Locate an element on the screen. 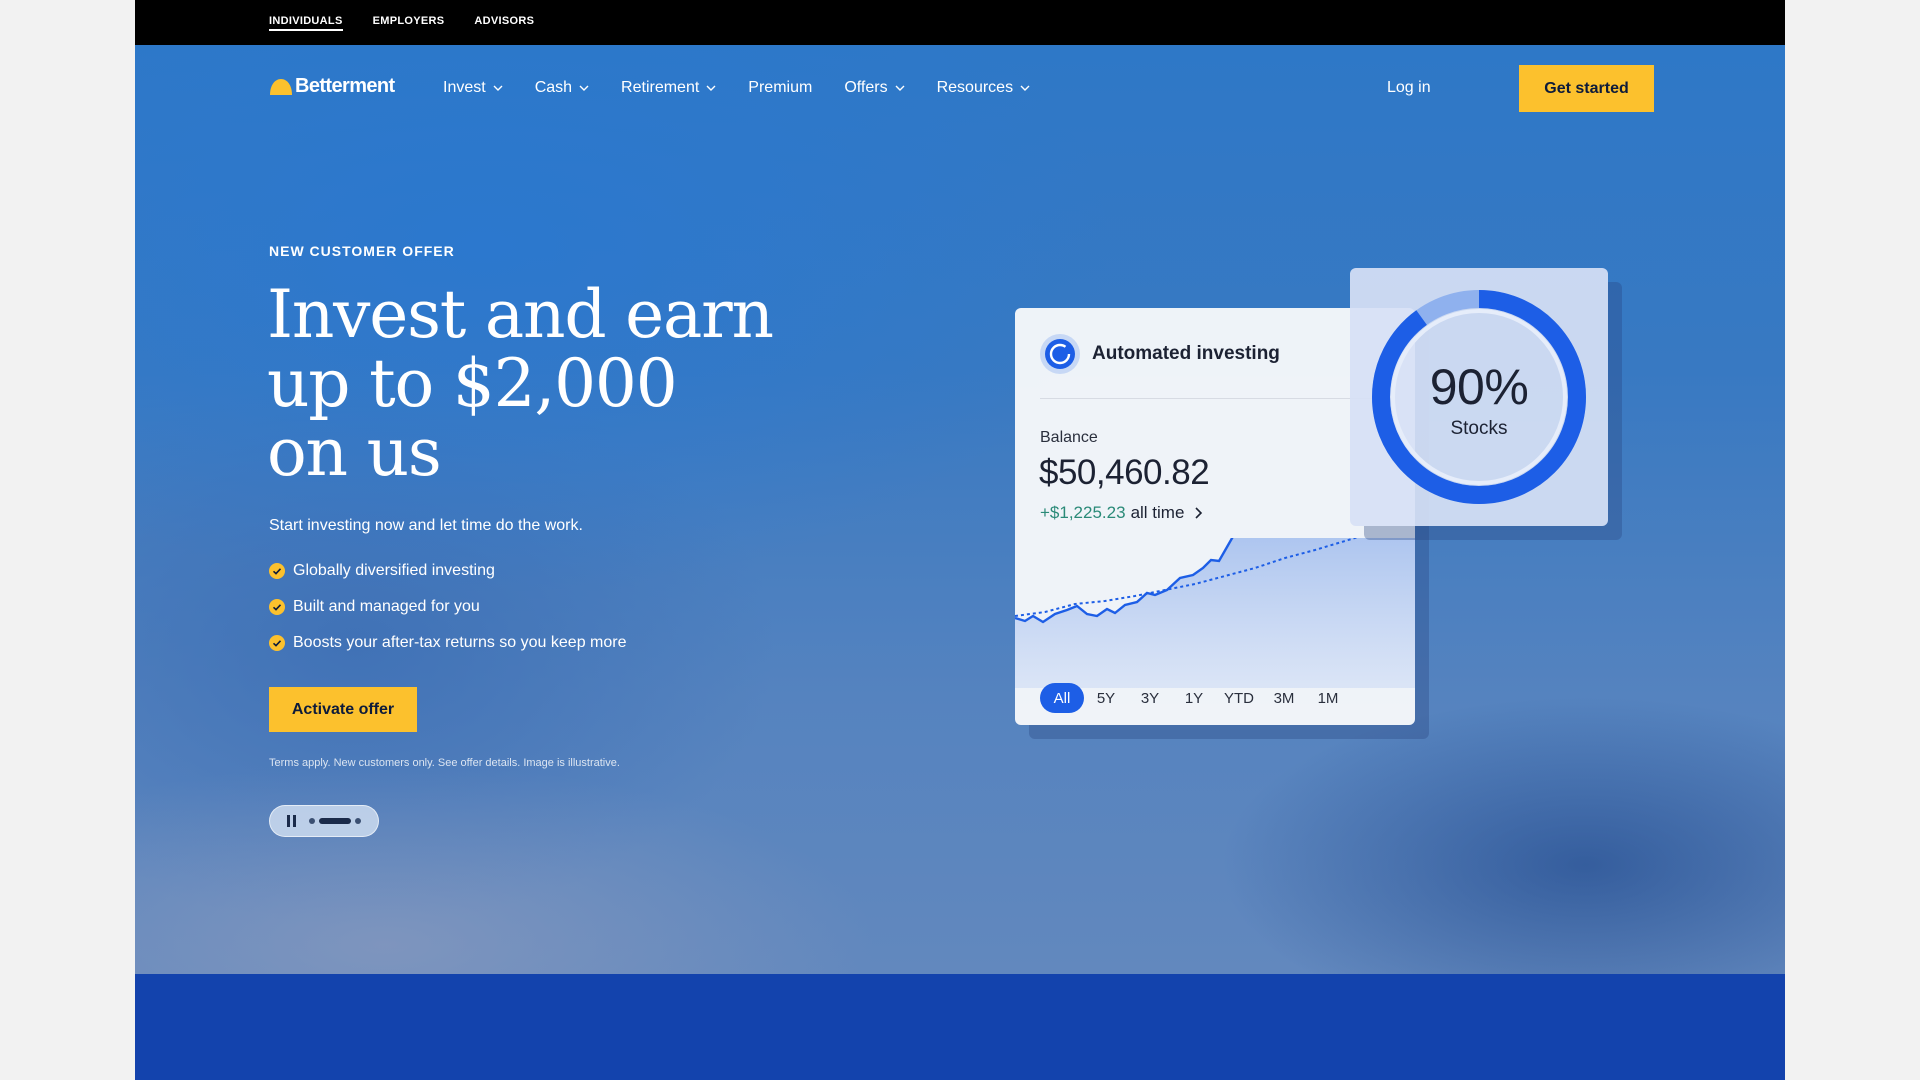  audience-link-employers: EMPLOYERS is located at coordinates (409, 23).